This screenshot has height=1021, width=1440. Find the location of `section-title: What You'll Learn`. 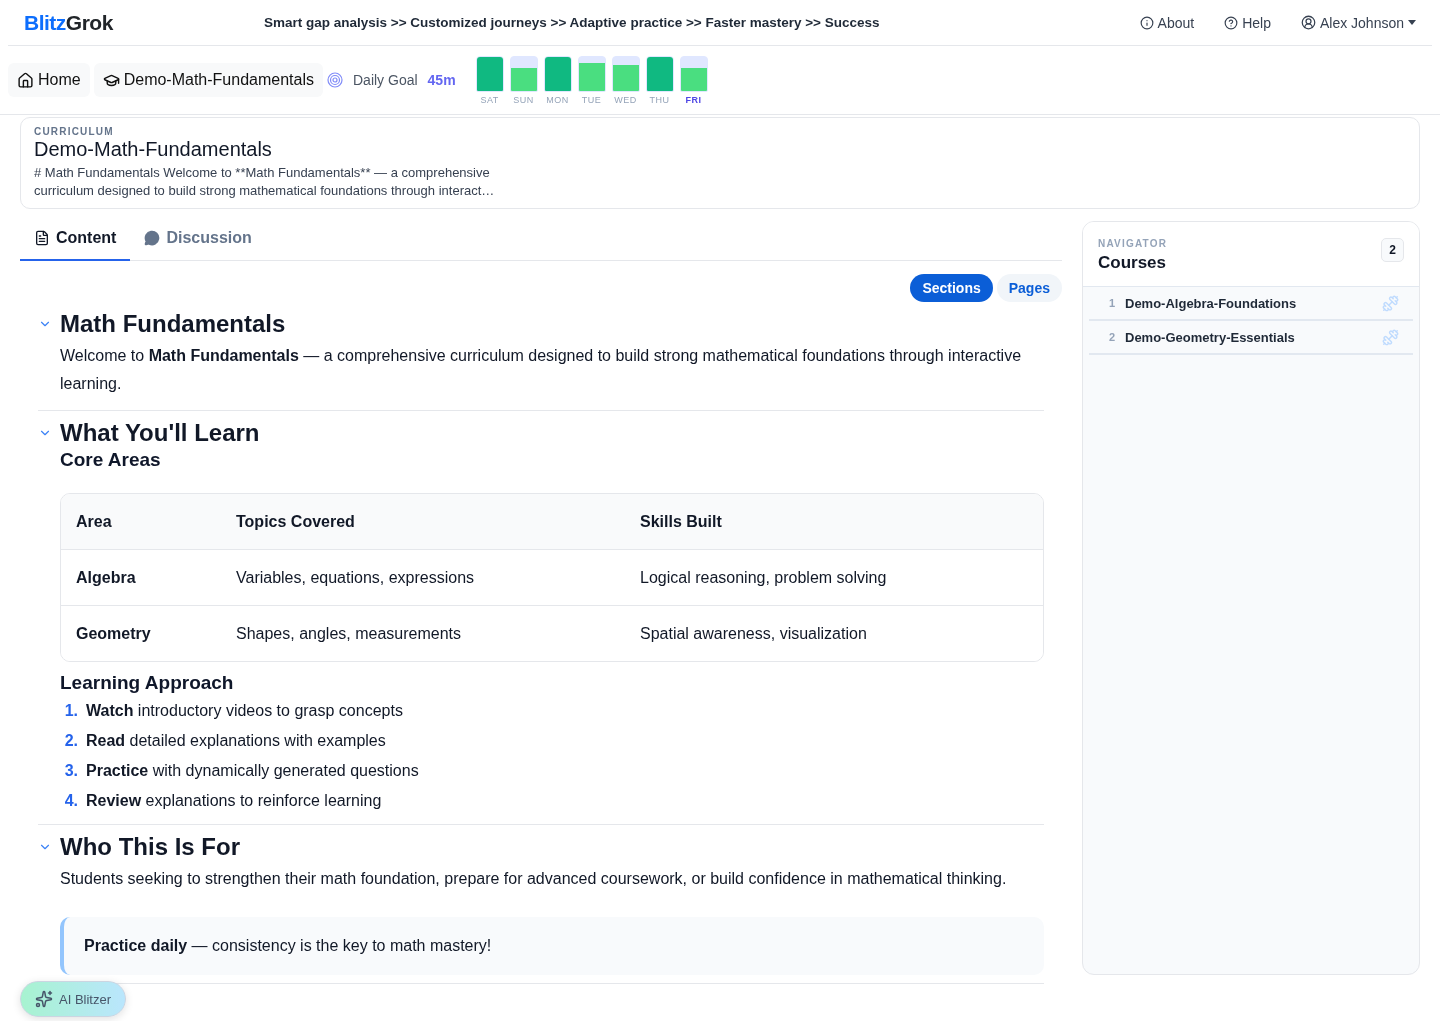

section-title: What You'll Learn is located at coordinates (160, 433).